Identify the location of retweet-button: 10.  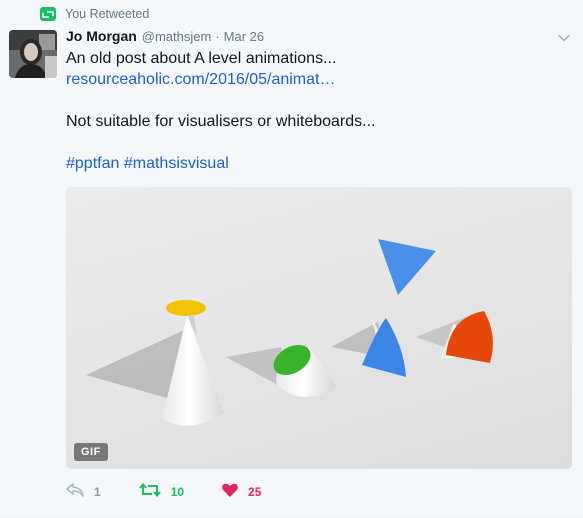
(161, 492).